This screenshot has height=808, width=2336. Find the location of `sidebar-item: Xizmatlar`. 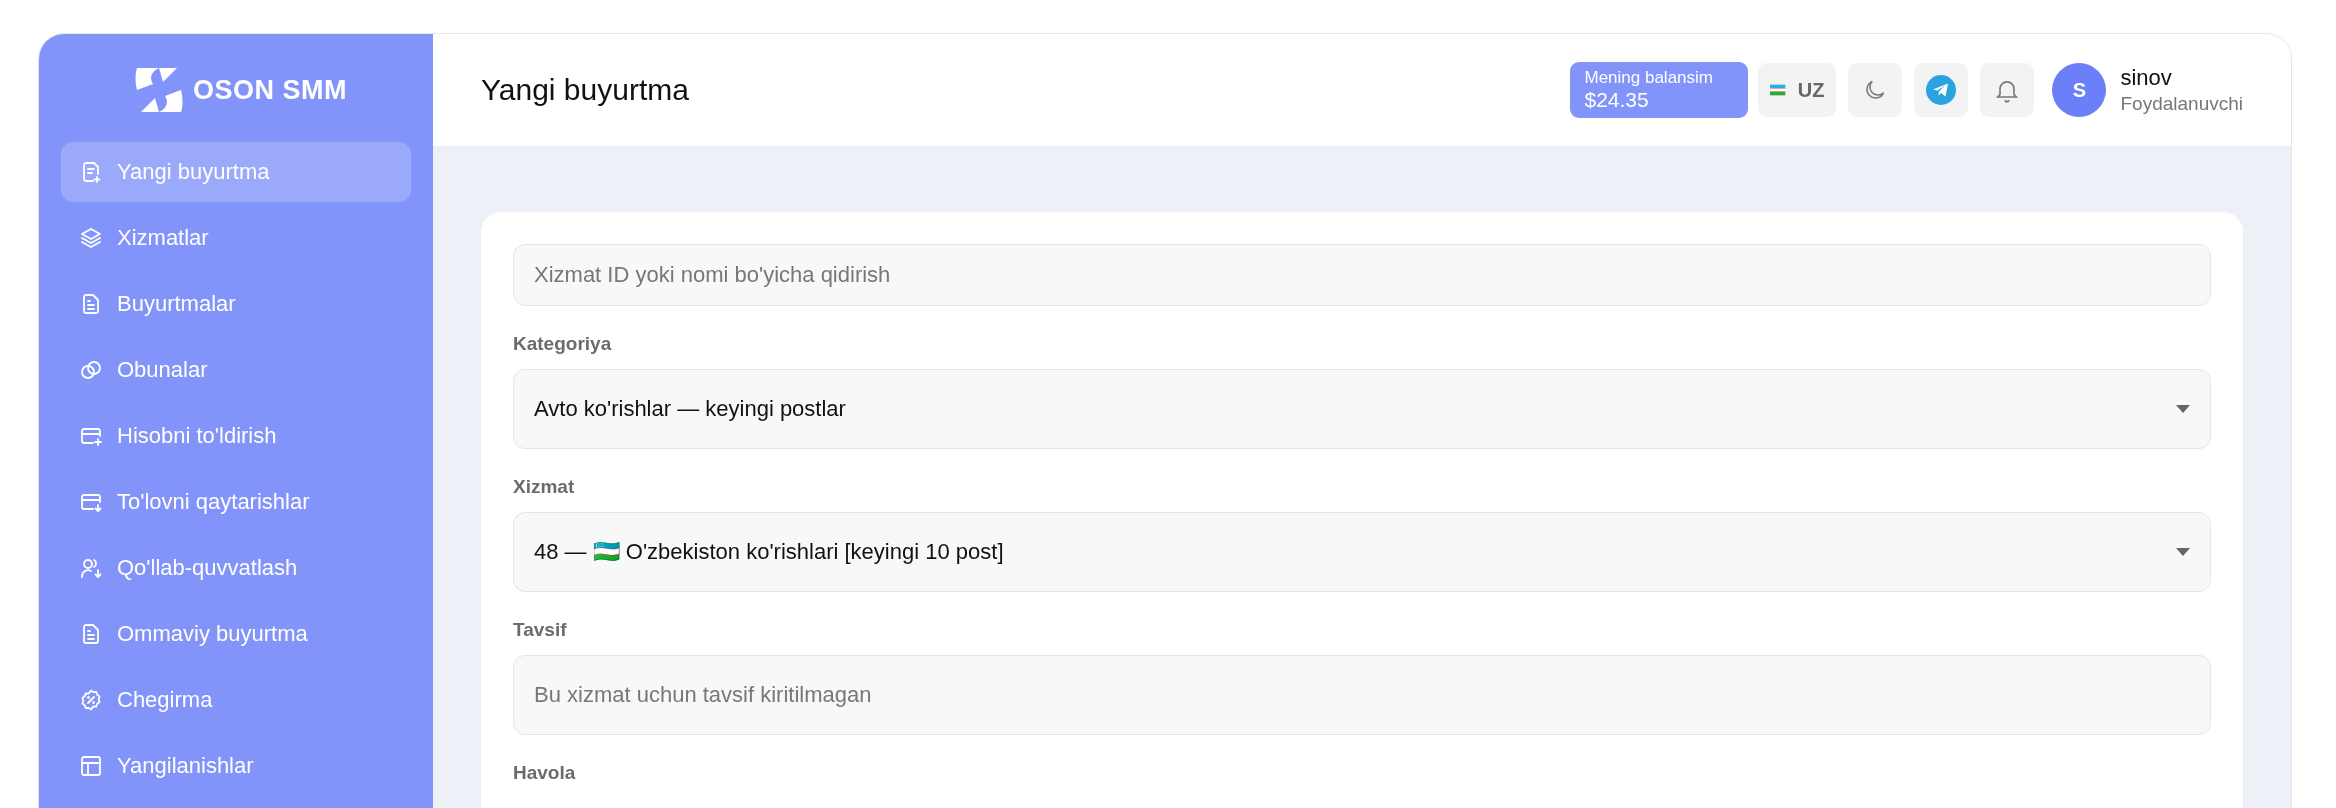

sidebar-item: Xizmatlar is located at coordinates (236, 238).